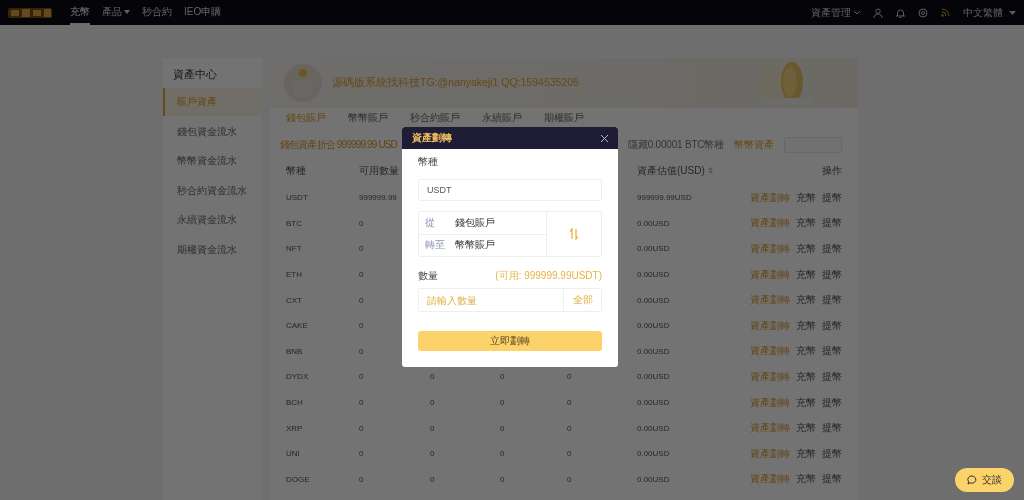 This screenshot has height=500, width=1024. Describe the element at coordinates (294, 428) in the screenshot. I see `coin-cell: XRP` at that location.